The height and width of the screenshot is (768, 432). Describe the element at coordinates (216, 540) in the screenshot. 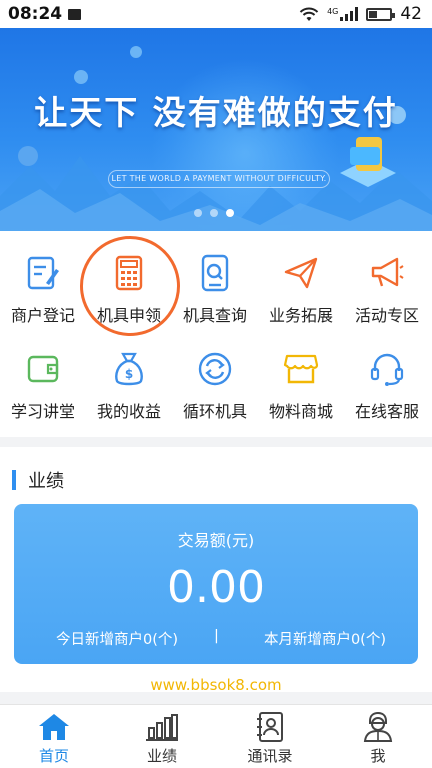

I see `transaction-label: 交易额(元)` at that location.